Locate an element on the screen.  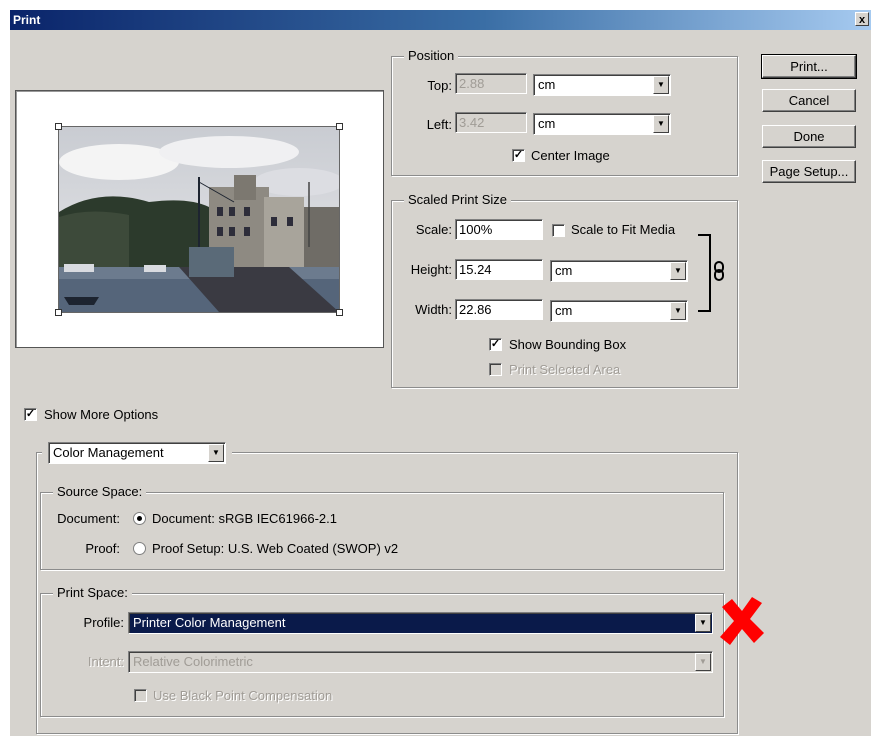
scale-to-fit-checkbox is located at coordinates (558, 230).